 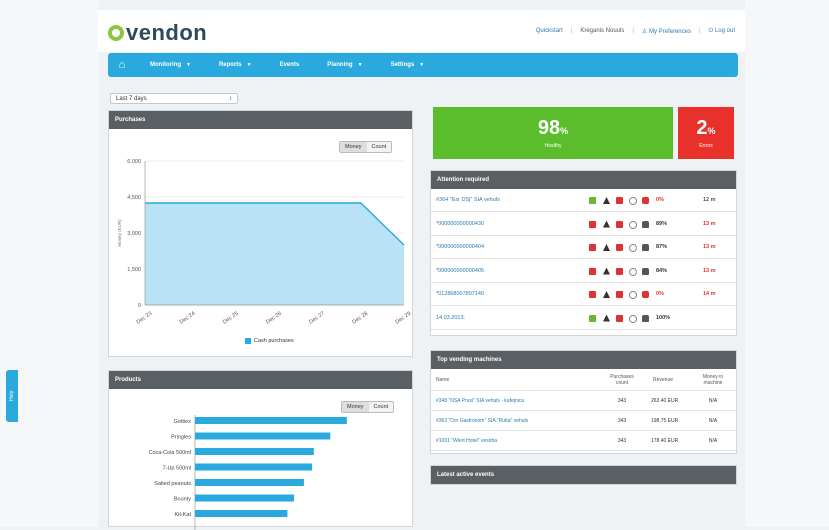 I want to click on machine-link: 14.03.2013., so click(x=450, y=318).